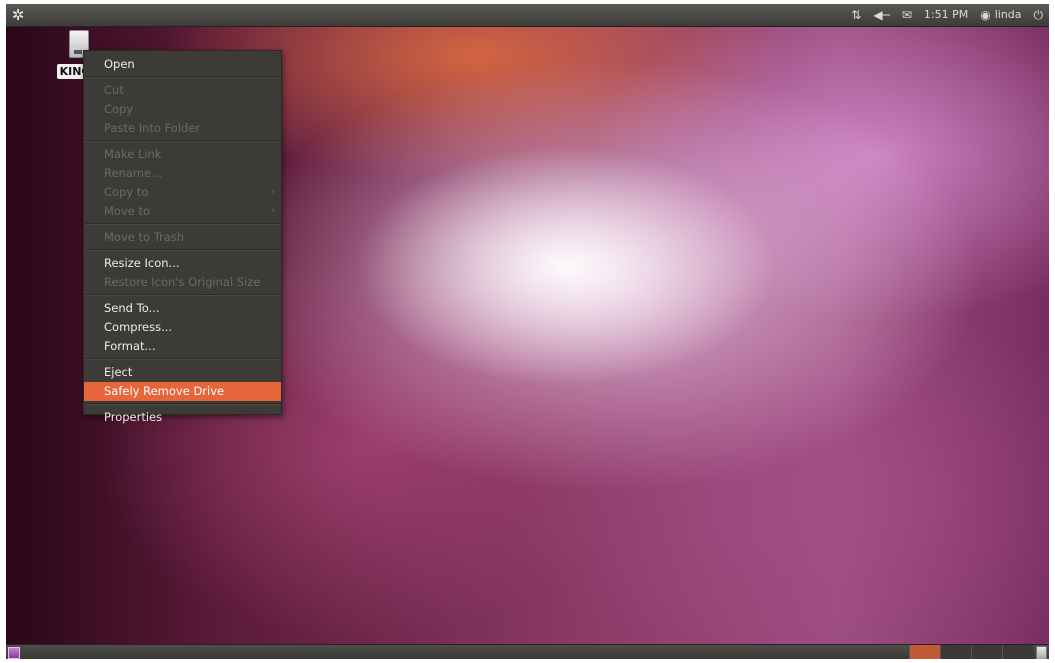 This screenshot has height=663, width=1055. I want to click on menu-item-move-to-trash: Move to Trash, so click(182, 237).